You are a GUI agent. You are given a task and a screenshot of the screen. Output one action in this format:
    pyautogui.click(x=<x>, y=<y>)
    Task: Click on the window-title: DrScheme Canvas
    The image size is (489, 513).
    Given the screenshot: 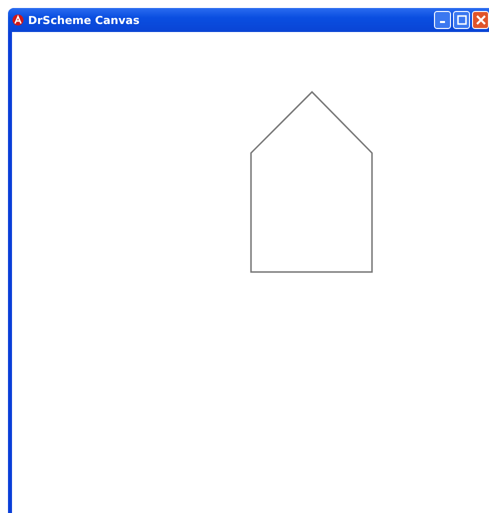 What is the action you would take?
    pyautogui.click(x=84, y=20)
    